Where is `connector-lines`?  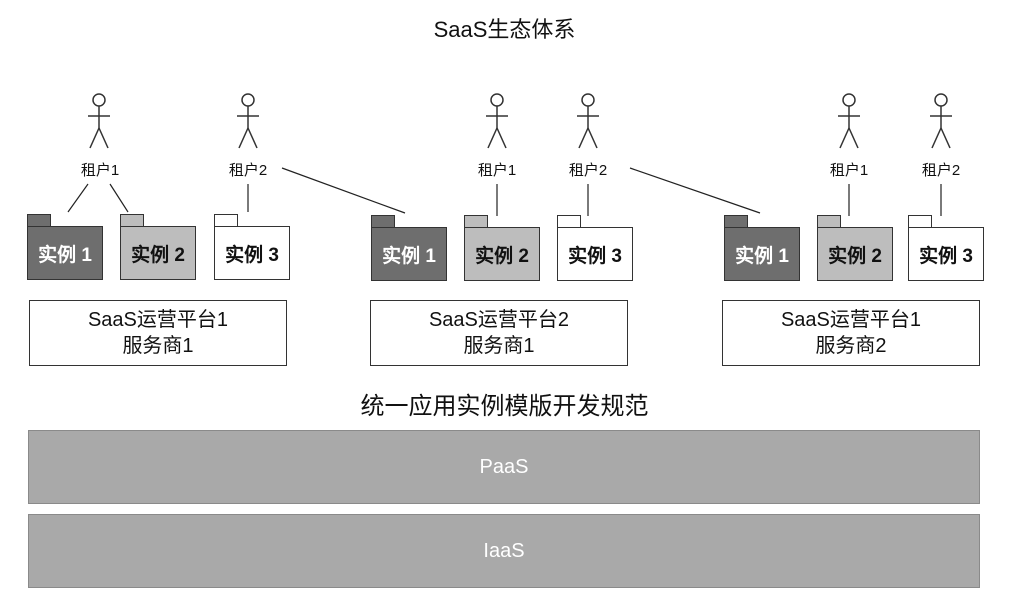
connector-lines is located at coordinates (504, 191).